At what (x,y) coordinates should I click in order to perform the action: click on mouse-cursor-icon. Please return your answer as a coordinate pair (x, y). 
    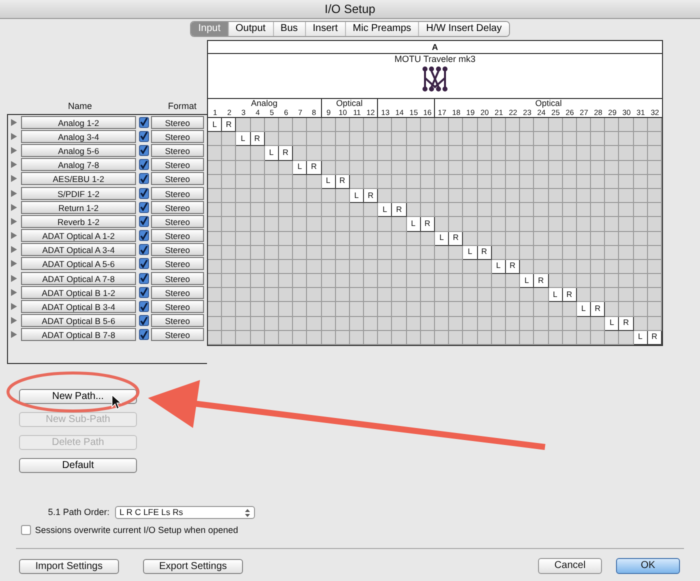
    Looking at the image, I should click on (117, 402).